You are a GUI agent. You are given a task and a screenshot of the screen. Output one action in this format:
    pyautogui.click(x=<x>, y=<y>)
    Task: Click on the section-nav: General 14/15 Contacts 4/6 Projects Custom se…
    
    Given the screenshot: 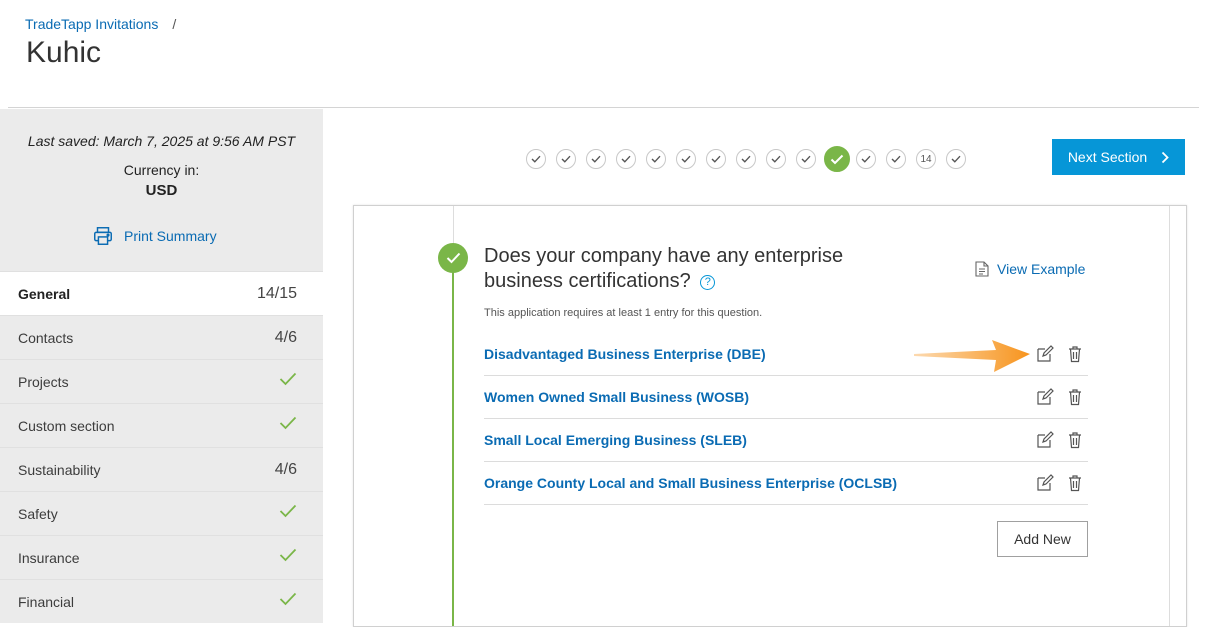 What is the action you would take?
    pyautogui.click(x=161, y=447)
    